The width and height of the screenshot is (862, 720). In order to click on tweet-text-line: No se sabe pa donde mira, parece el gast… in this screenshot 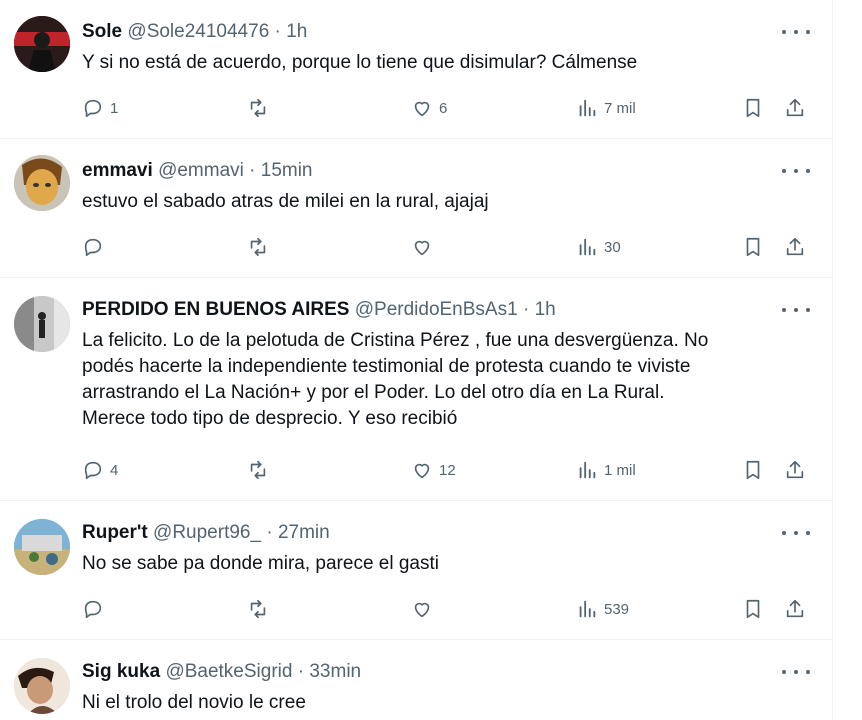, I will do `click(260, 563)`.